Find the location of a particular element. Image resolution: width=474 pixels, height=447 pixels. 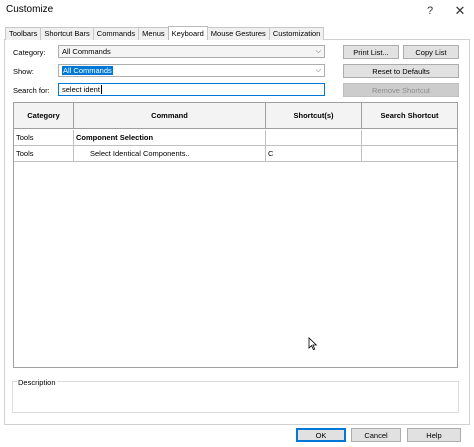

table-cell-command: Component Selection is located at coordinates (170, 138).